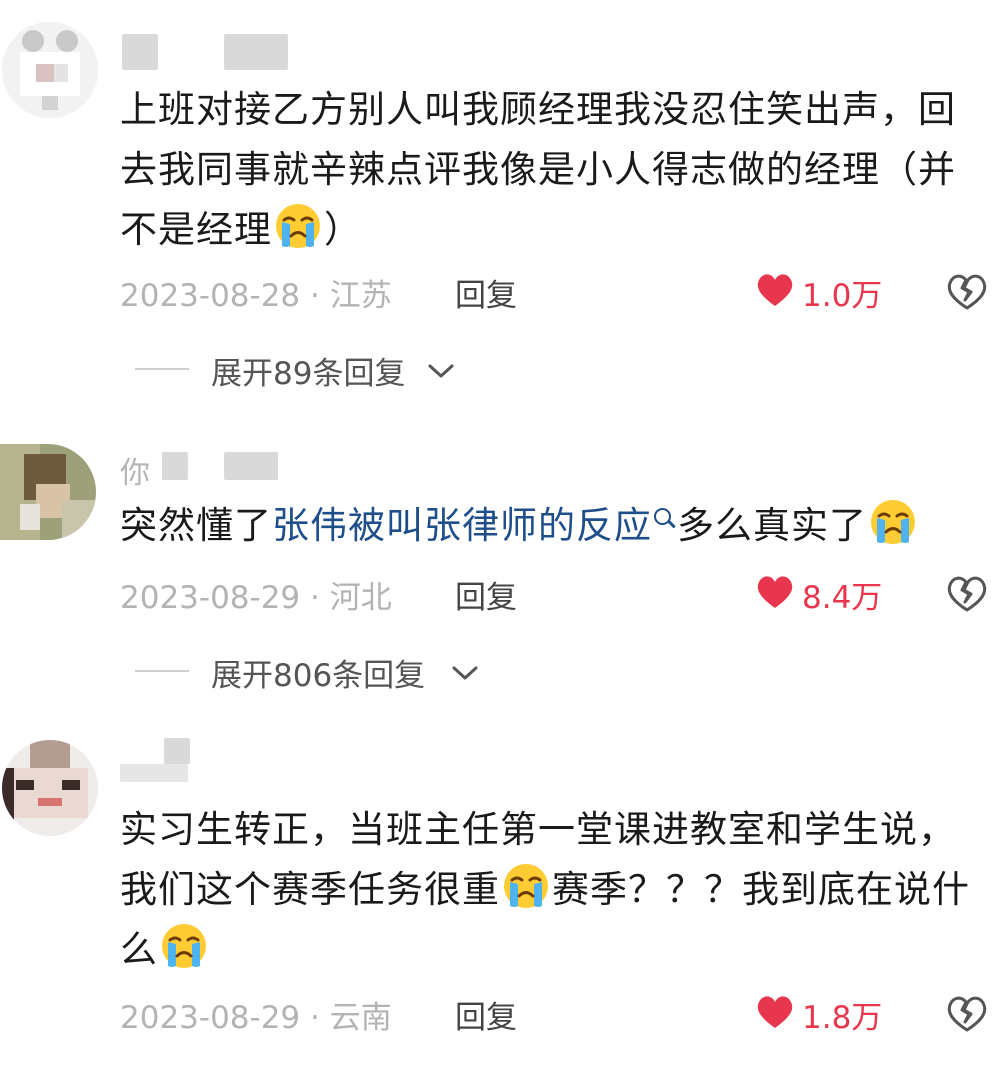 The width and height of the screenshot is (996, 1066). I want to click on like-count: 1.0万, so click(842, 296).